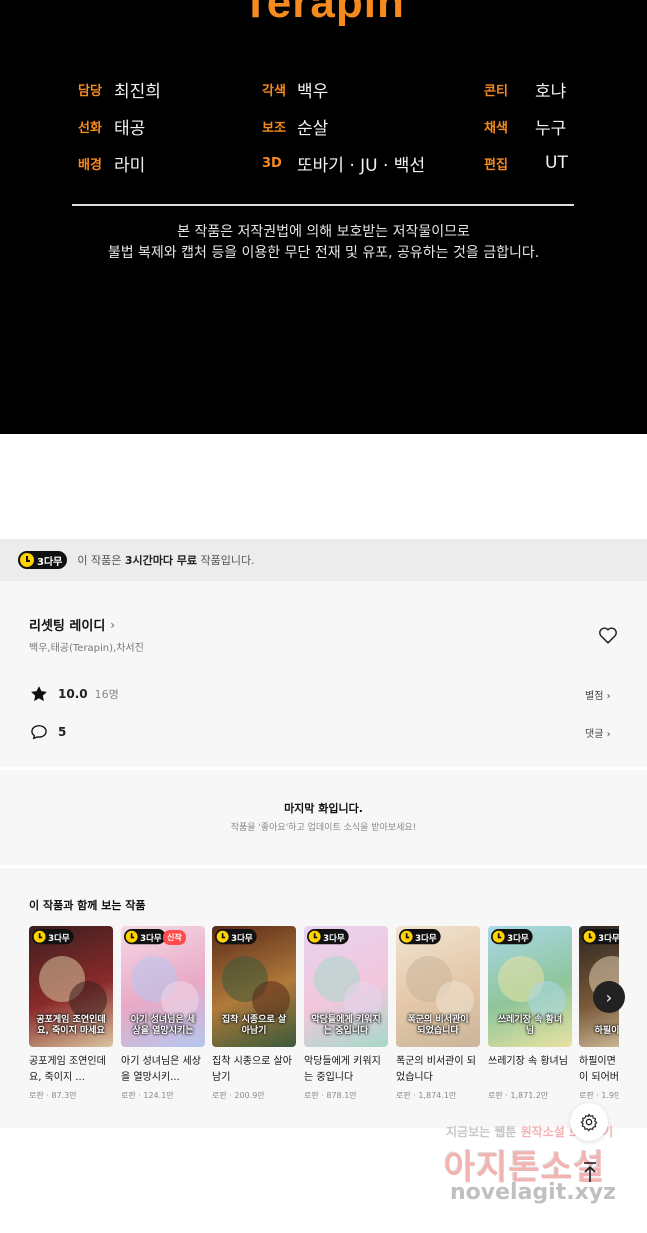 This screenshot has height=1233, width=647. What do you see at coordinates (106, 694) in the screenshot?
I see `rating-count: 16명` at bounding box center [106, 694].